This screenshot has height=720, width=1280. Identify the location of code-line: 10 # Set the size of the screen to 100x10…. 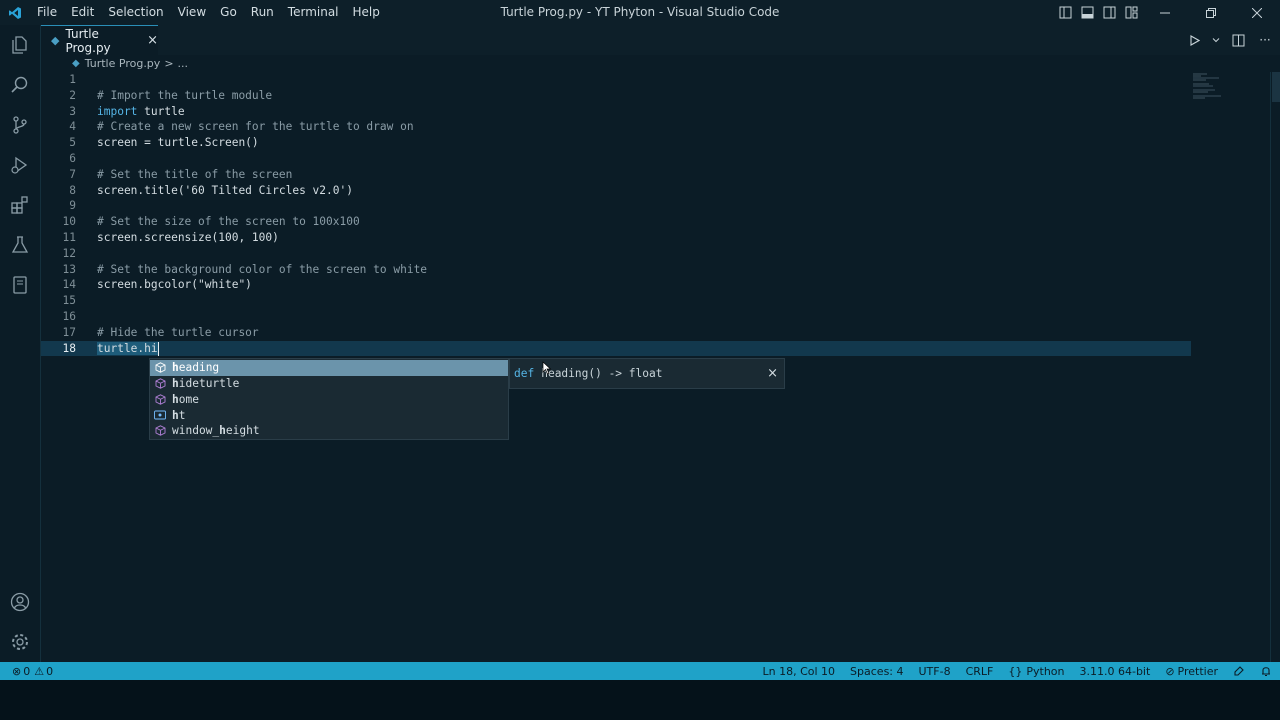
(211, 222).